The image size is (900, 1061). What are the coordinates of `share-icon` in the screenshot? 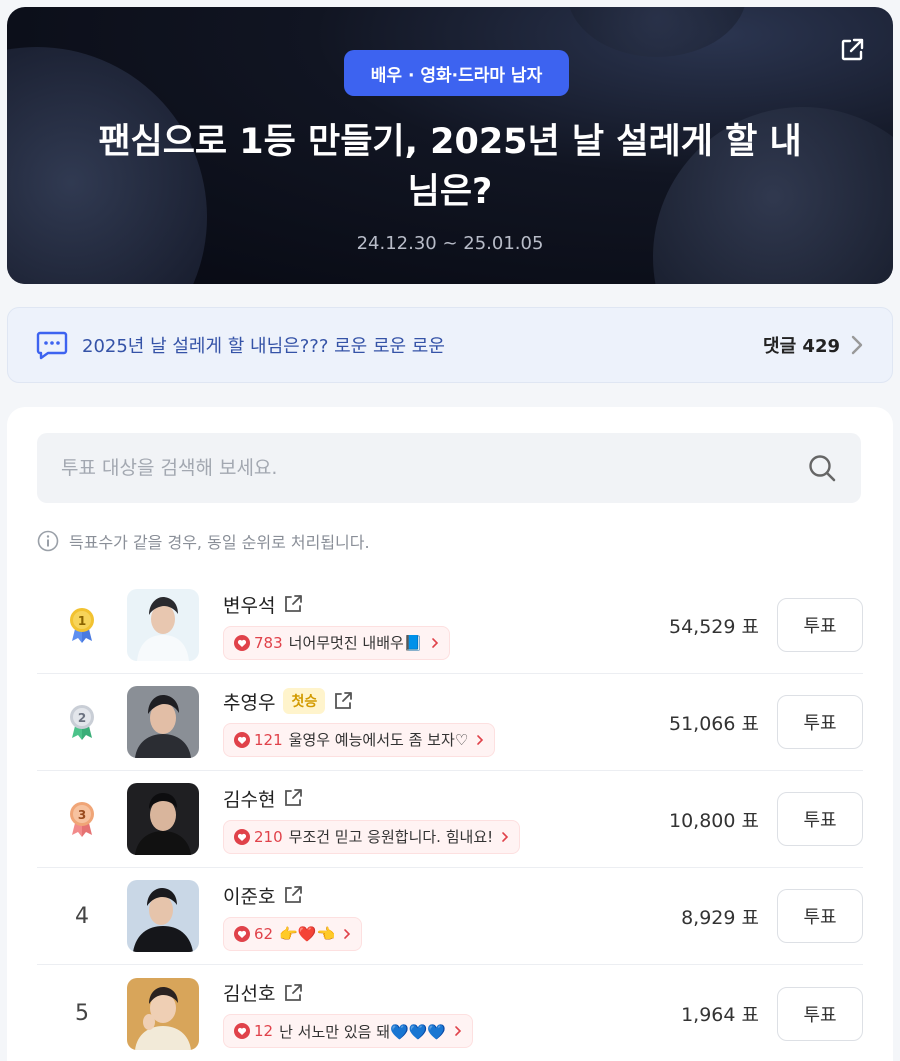 It's located at (852, 50).